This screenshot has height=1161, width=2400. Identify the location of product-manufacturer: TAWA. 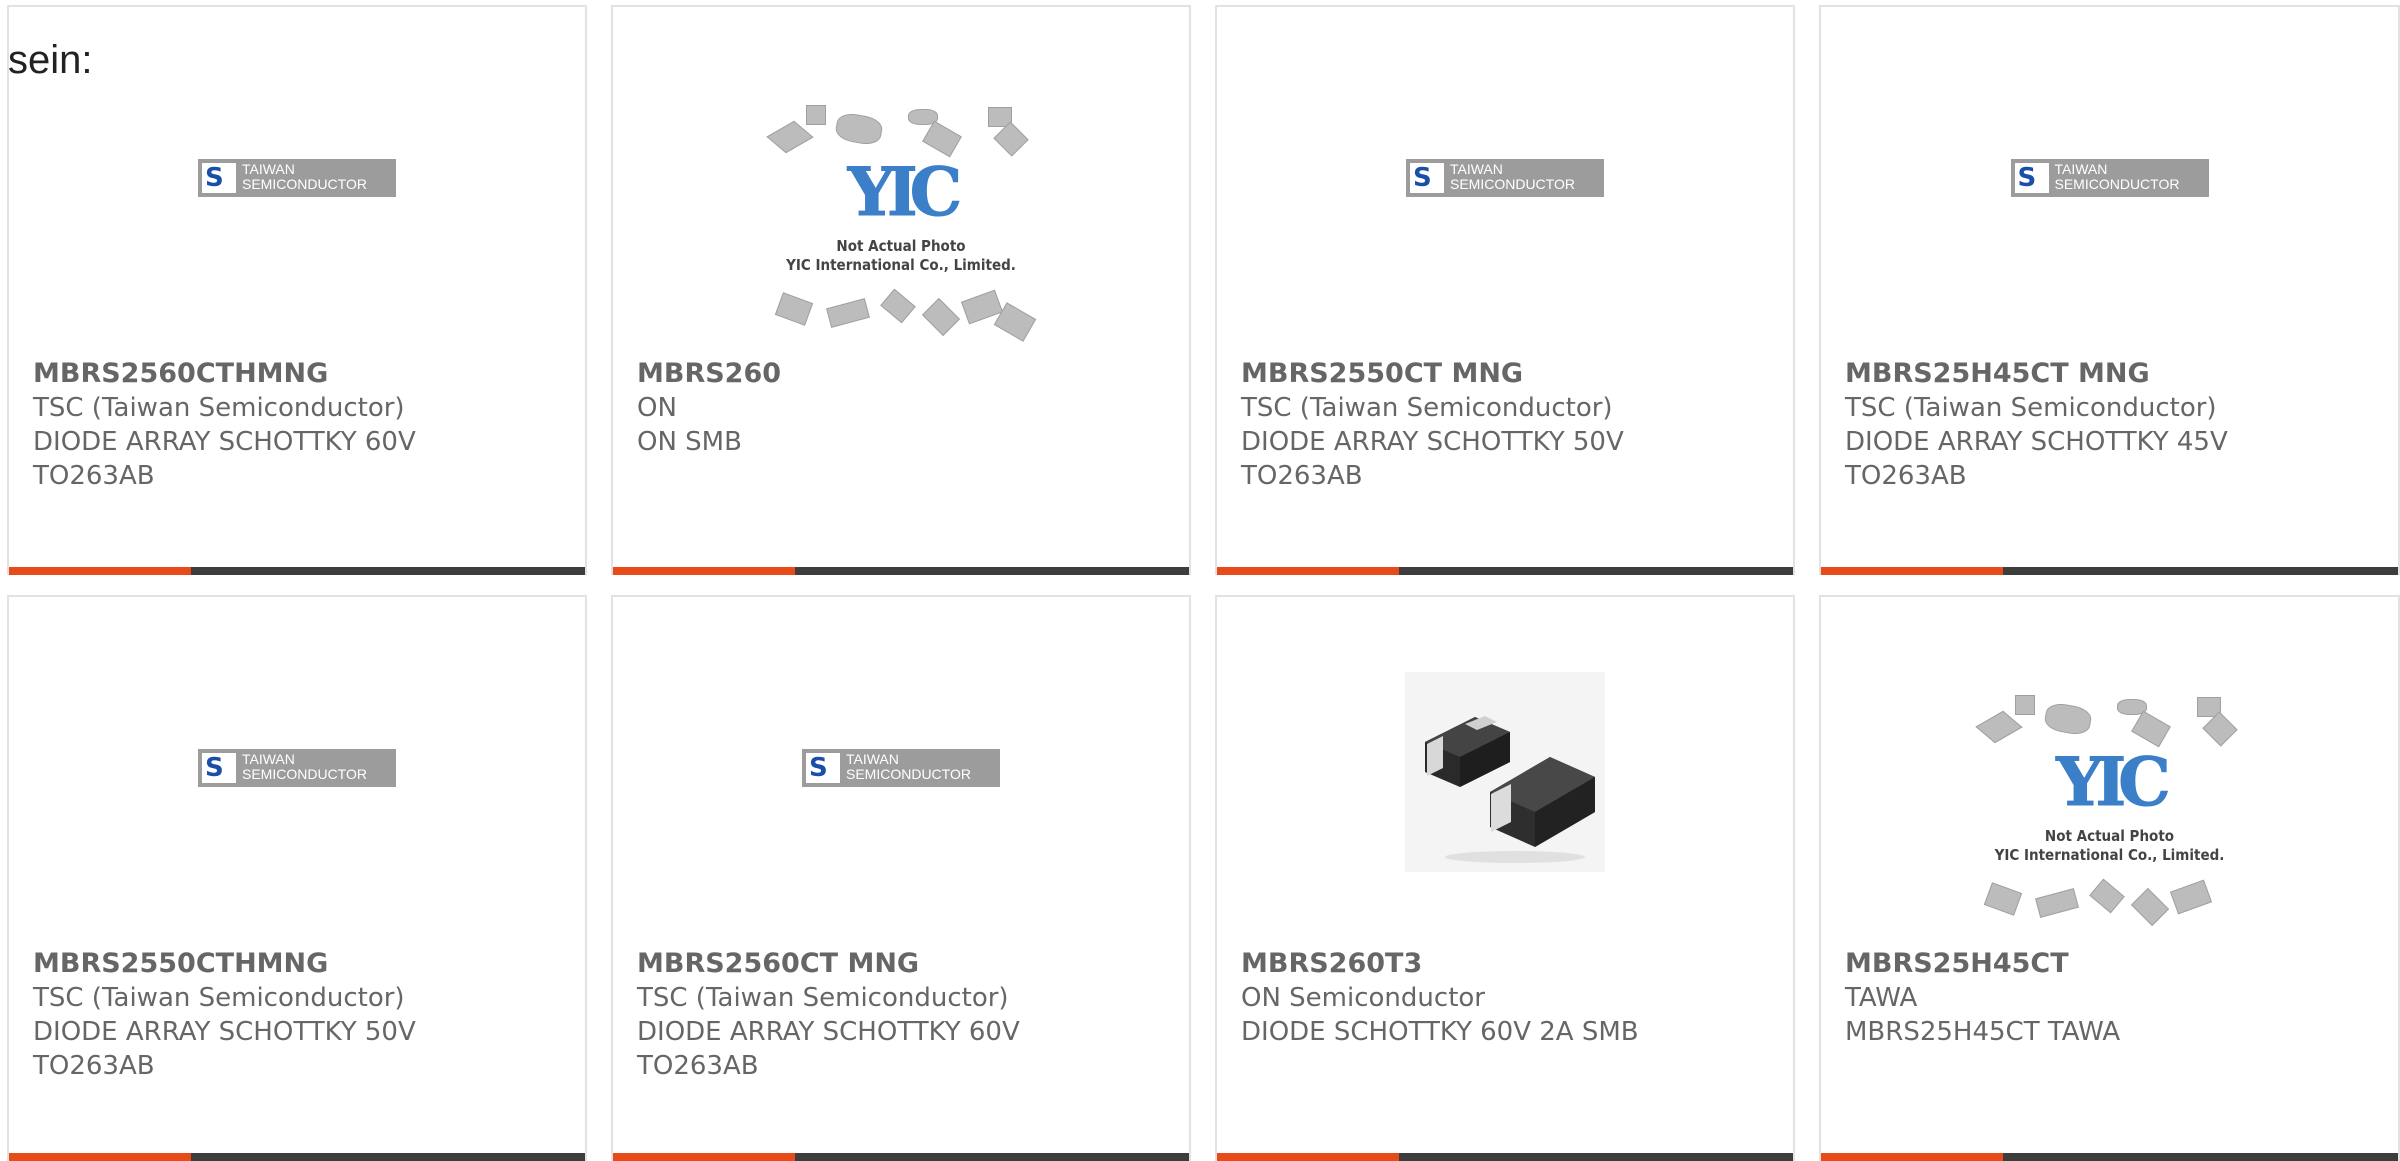
(1881, 998).